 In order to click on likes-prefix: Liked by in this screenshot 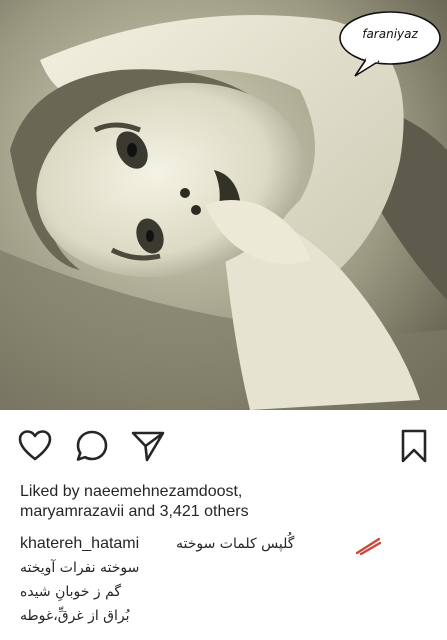, I will do `click(50, 491)`.